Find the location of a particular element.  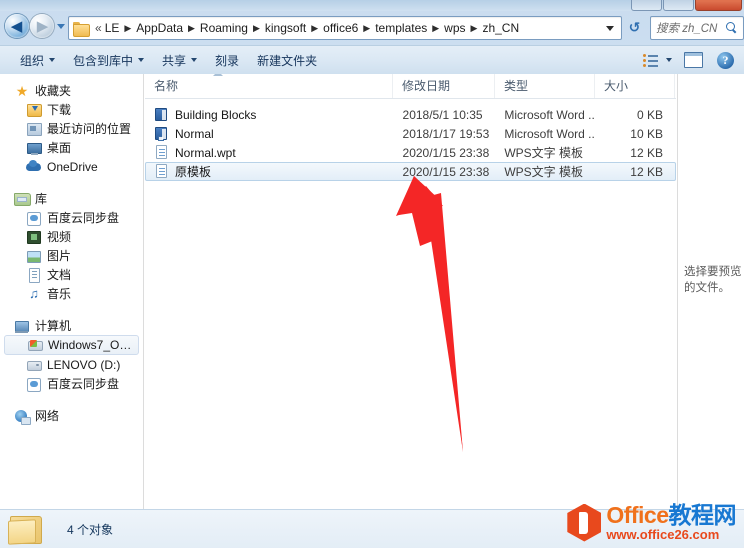

back-button: ◀ is located at coordinates (17, 26).